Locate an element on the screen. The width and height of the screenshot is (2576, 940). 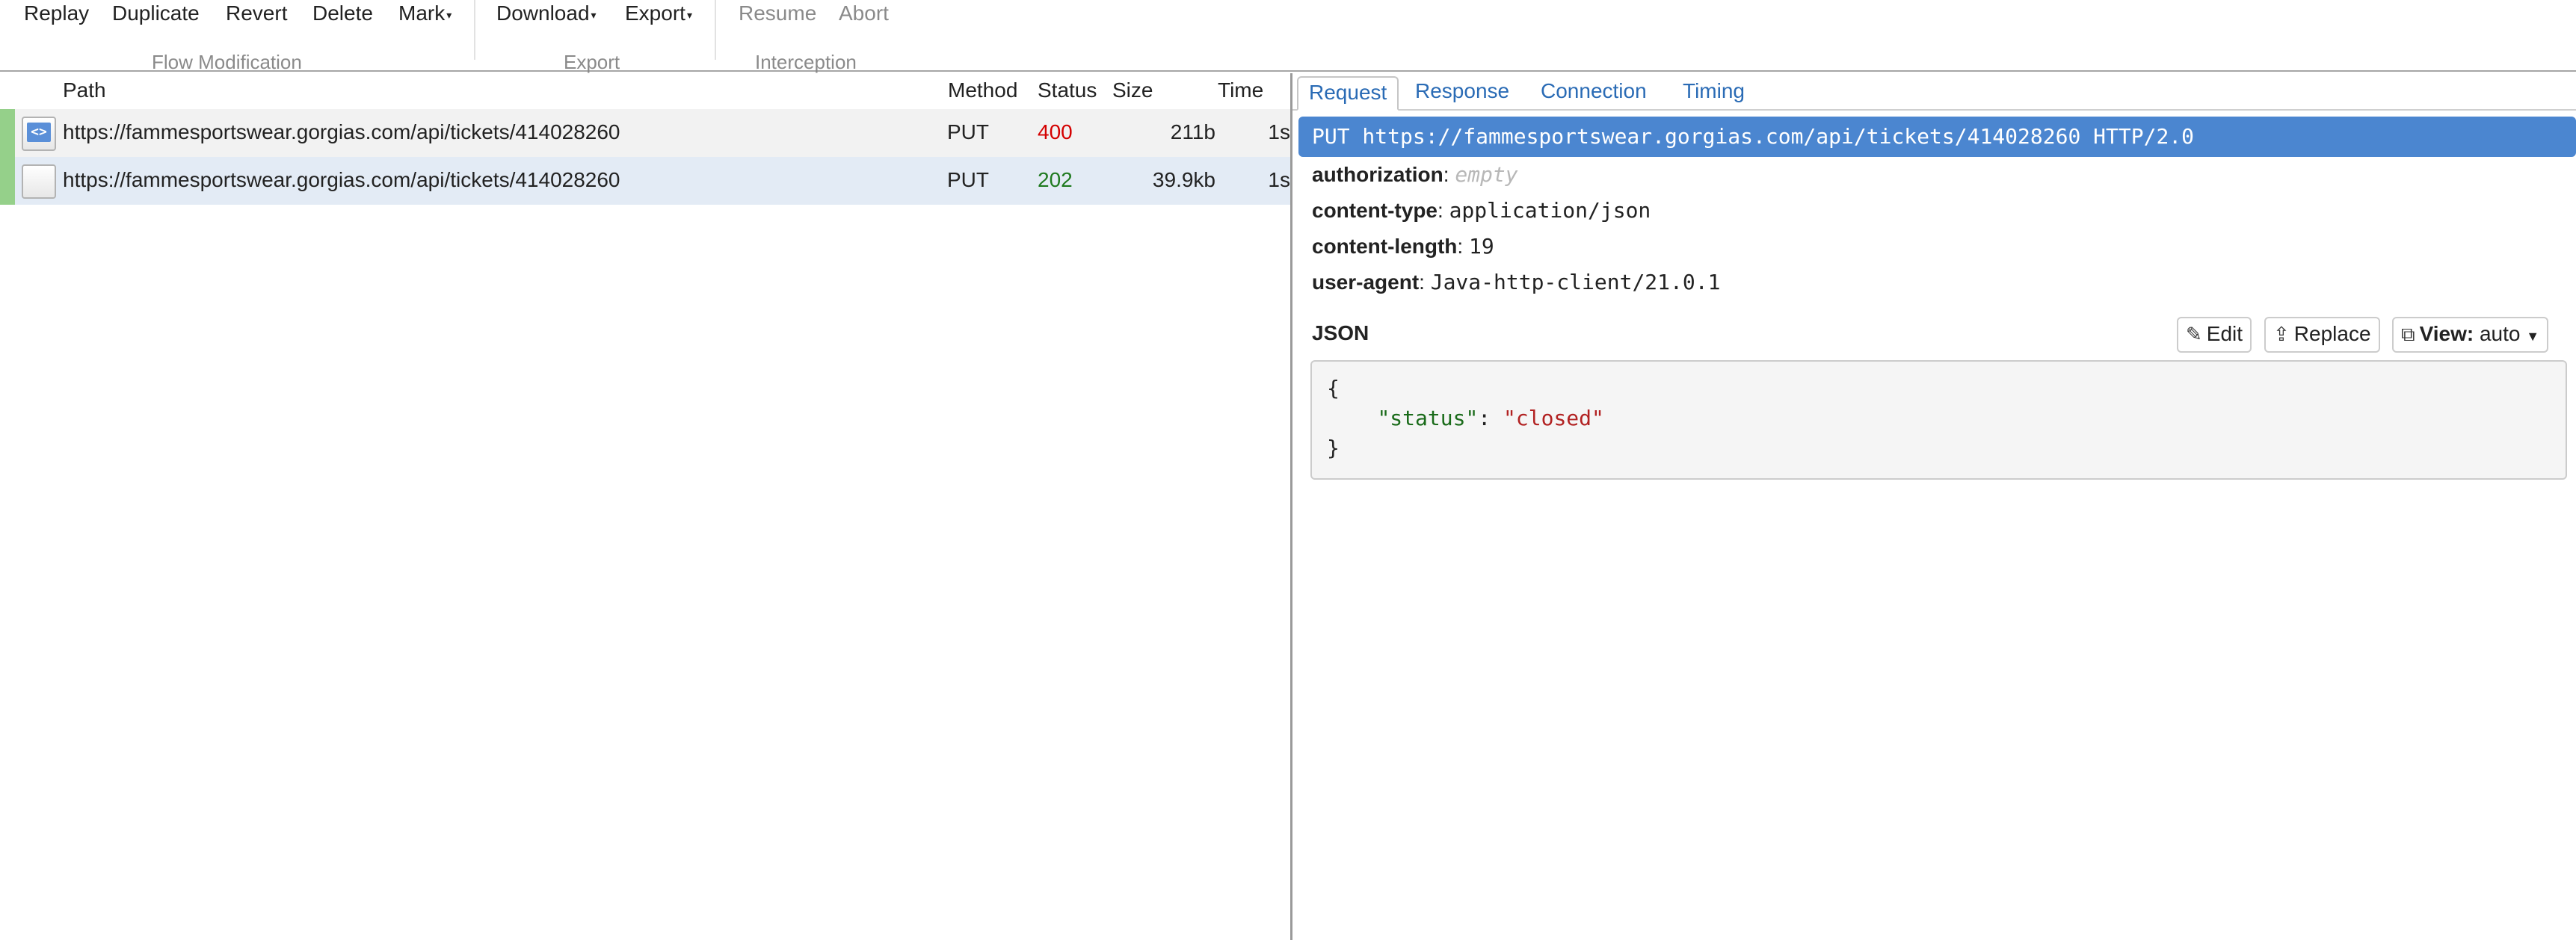
header-row-authorization: authorization: empty is located at coordinates (1415, 174).